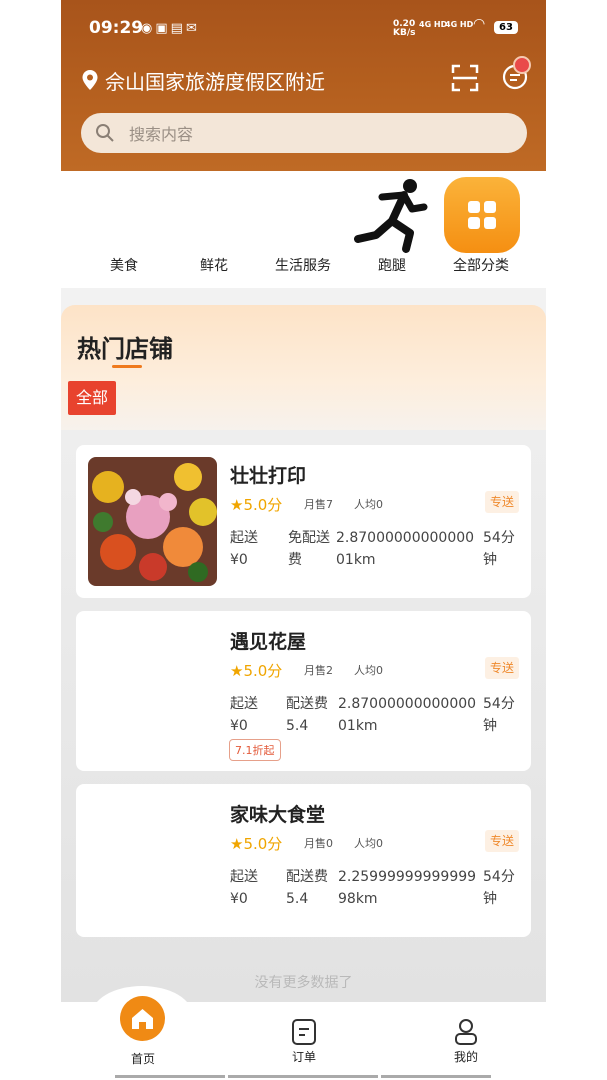 The image size is (607, 1080). I want to click on status-bar: 09:29 ◉▣▤✉ 0.20 KB/s 4G HD 4G HD ◠ 63, so click(303, 28).